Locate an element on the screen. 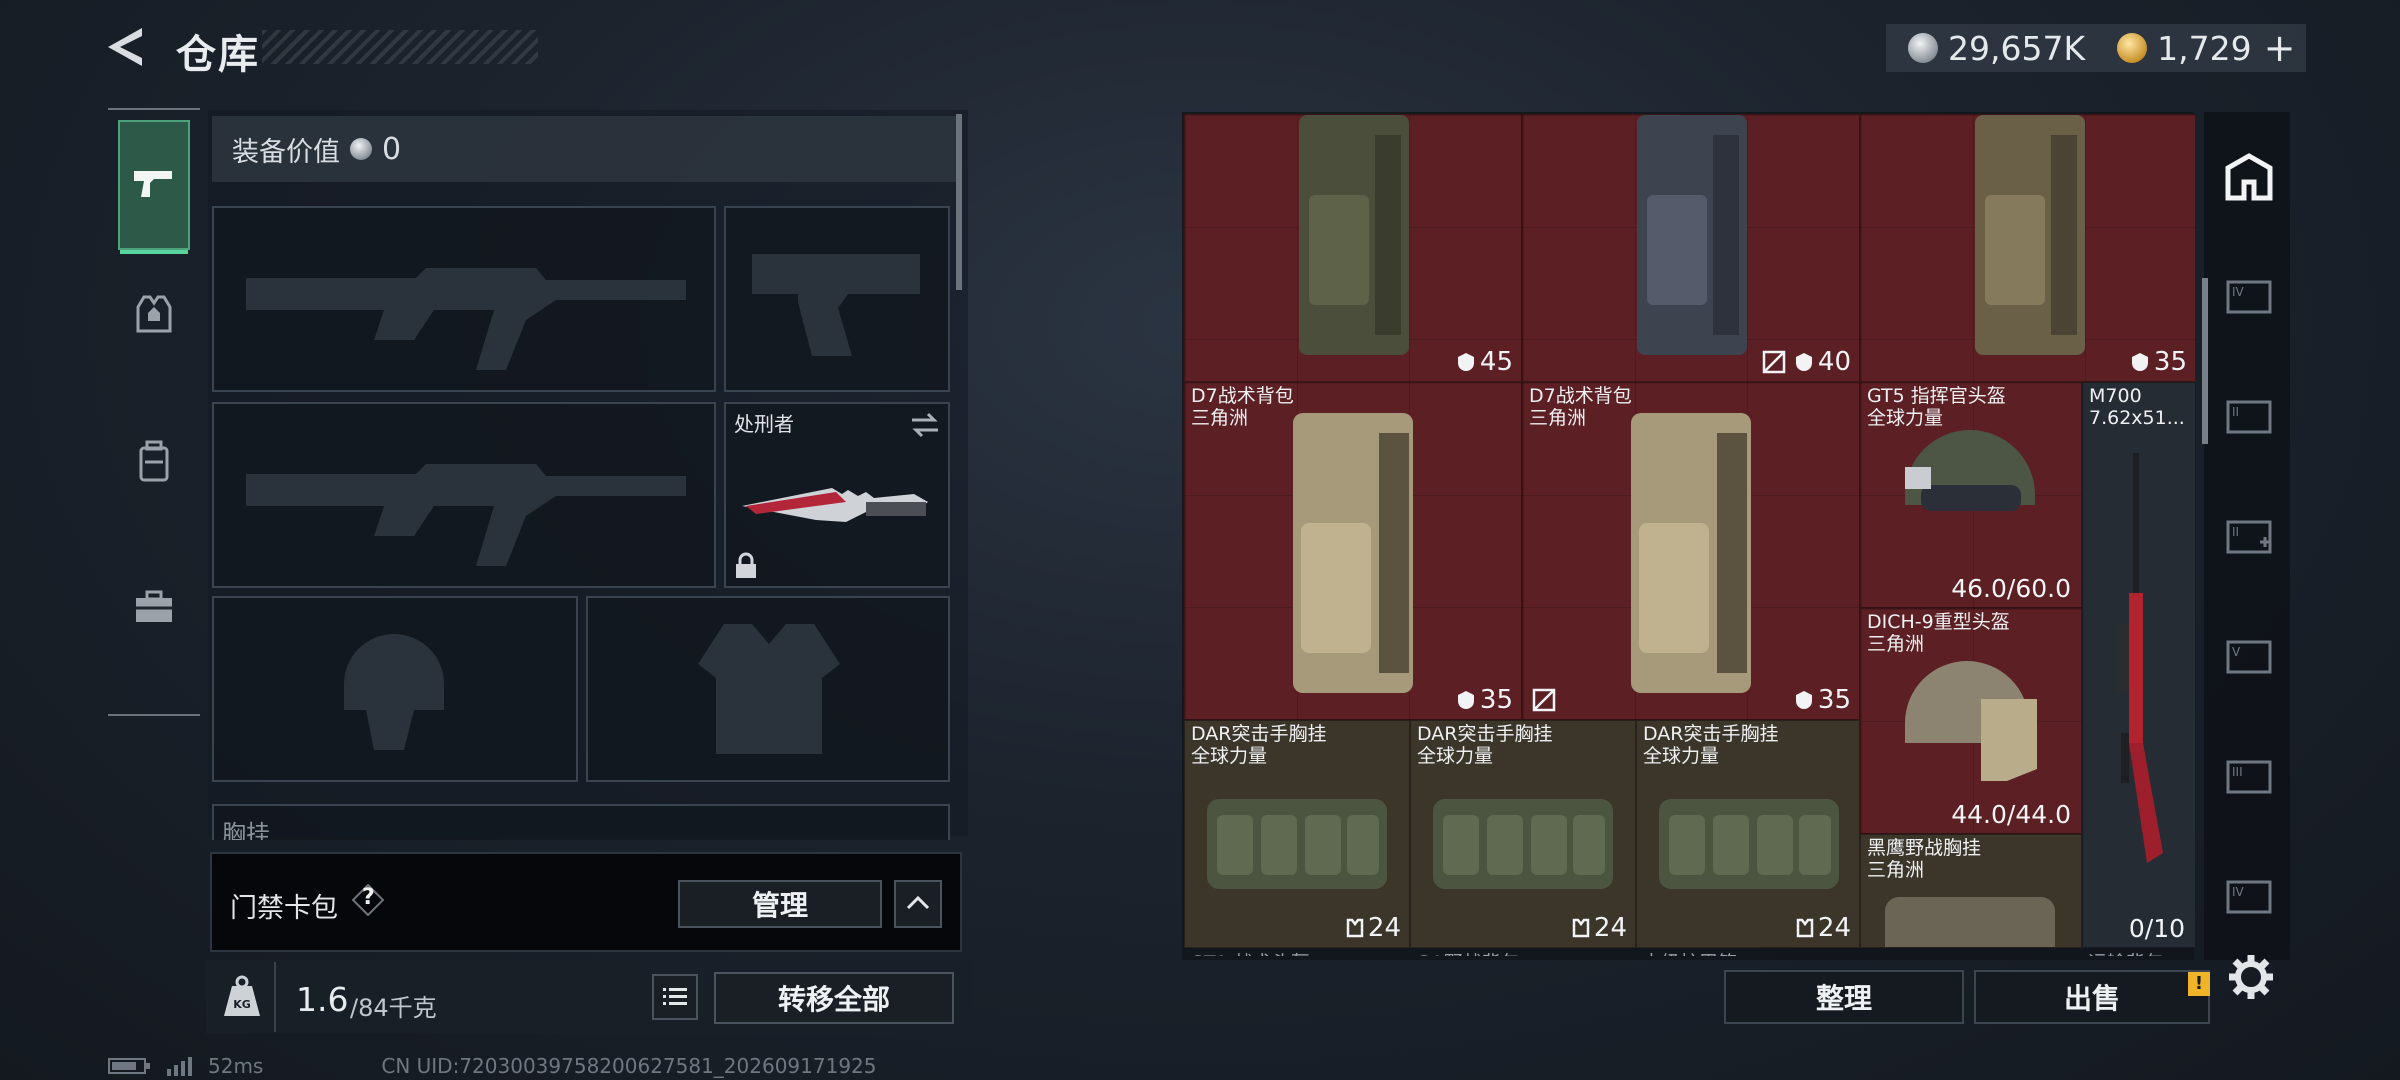  add-gold-button: + is located at coordinates (2280, 48).